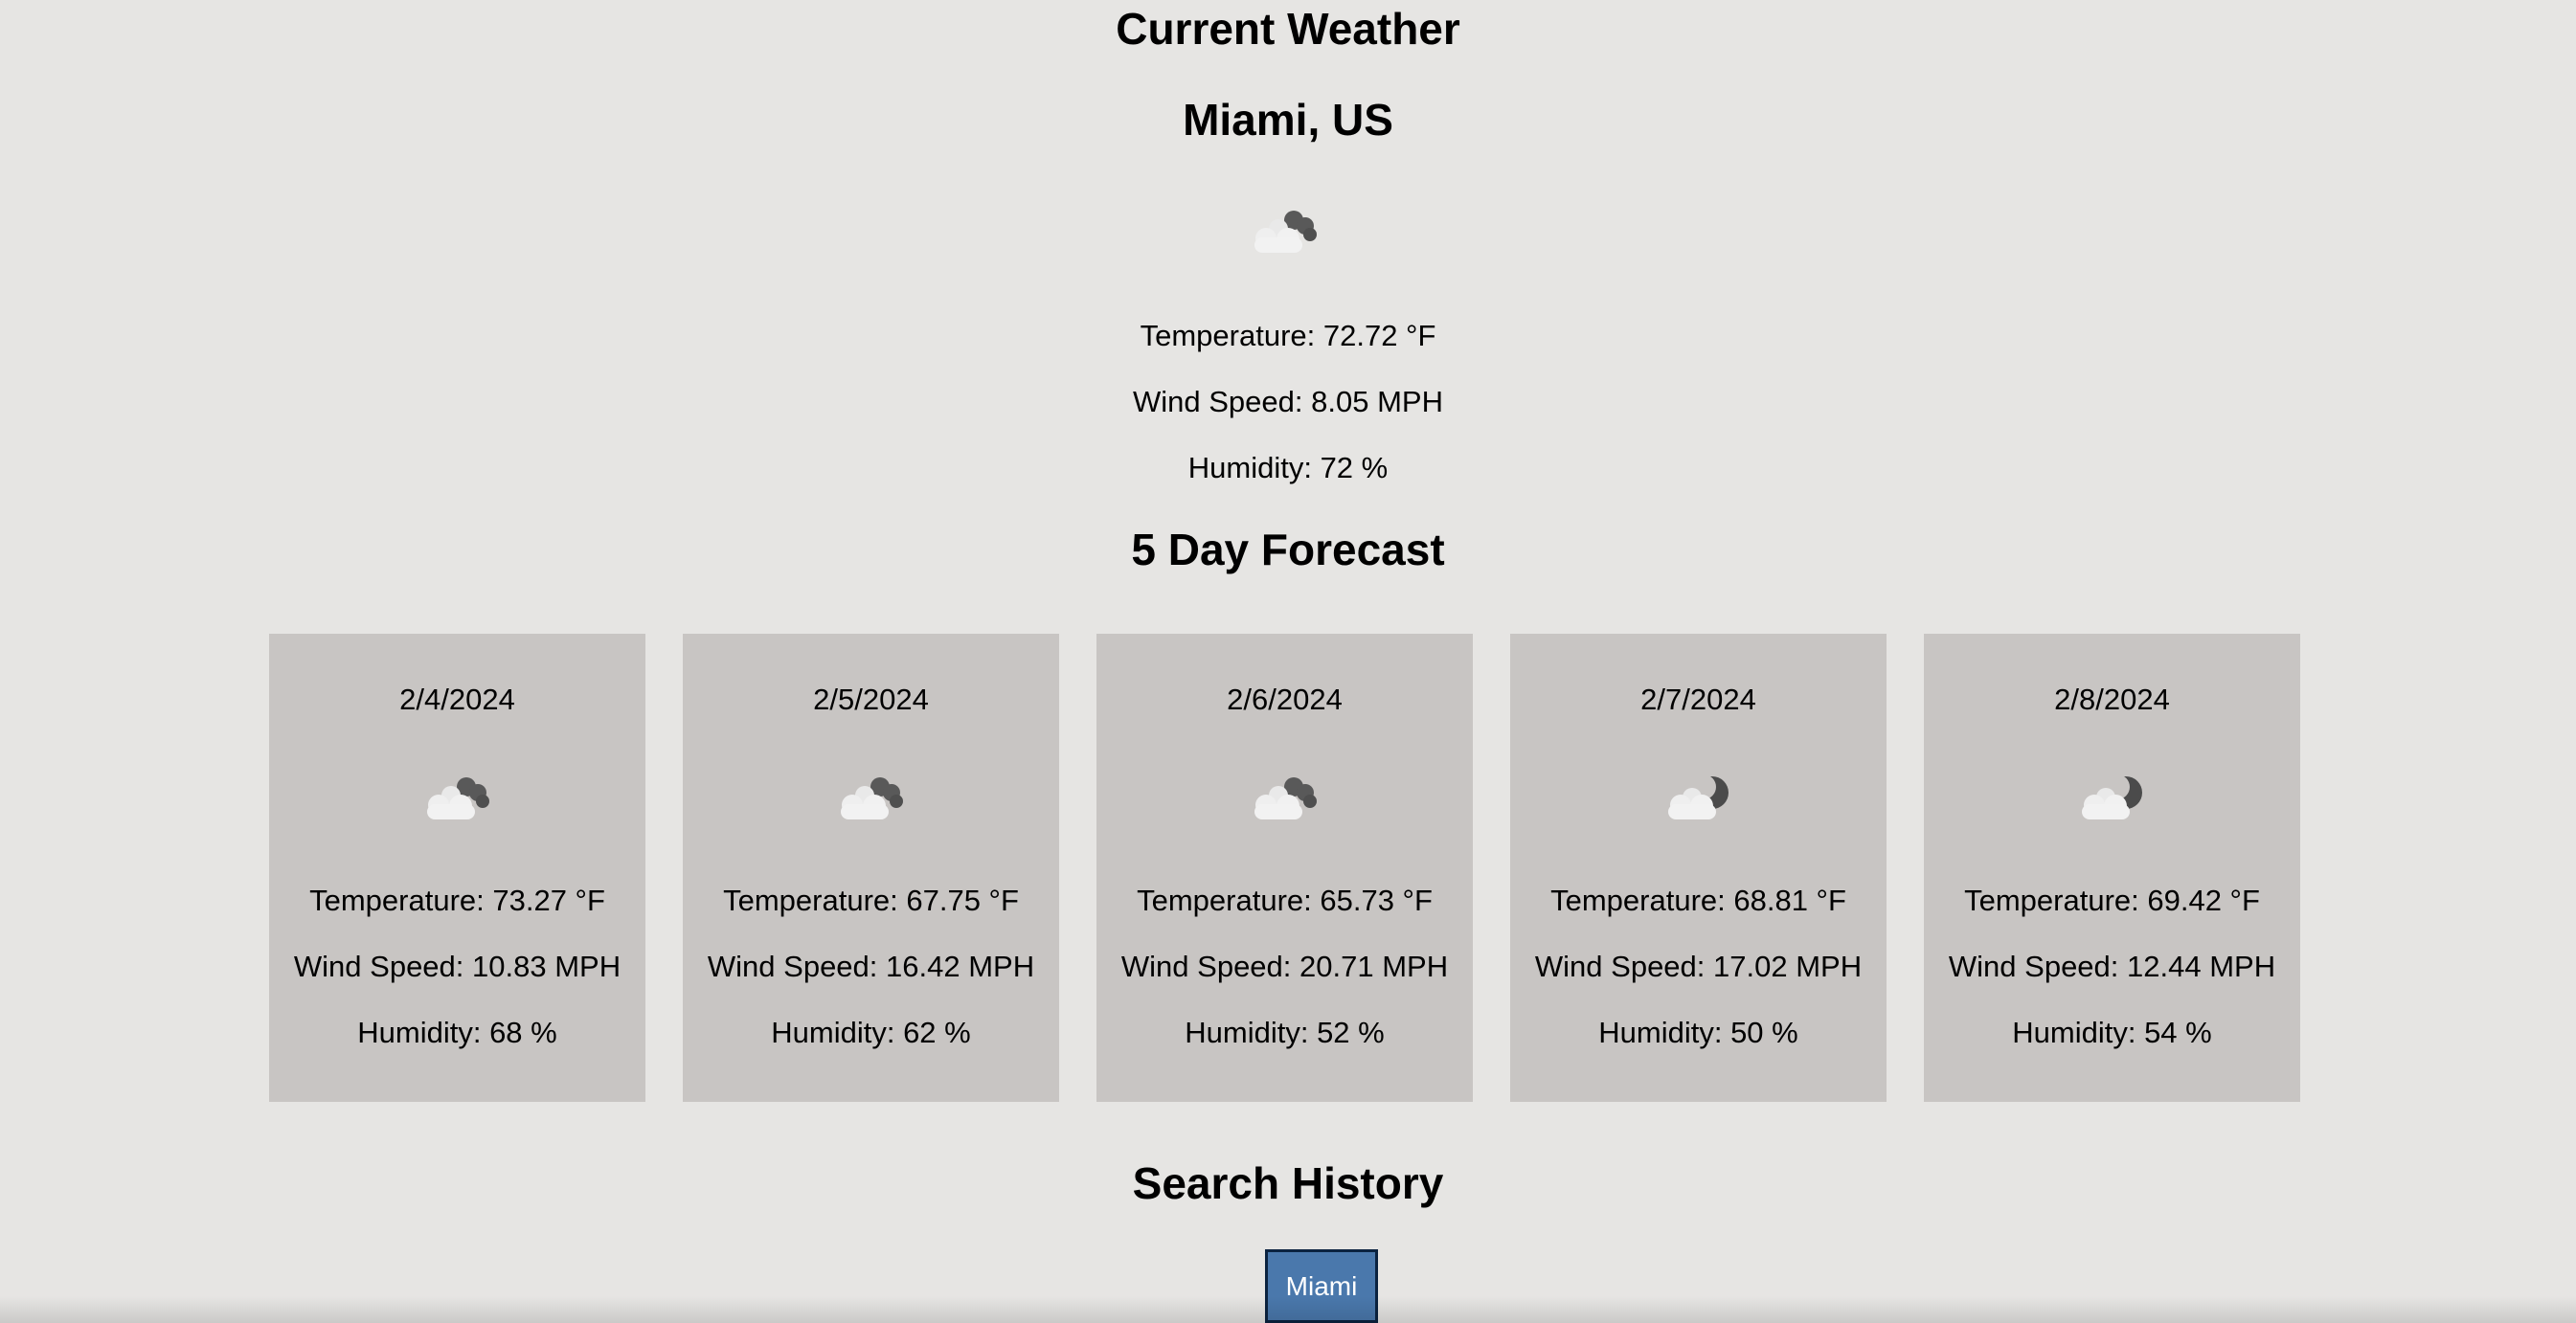 Image resolution: width=2576 pixels, height=1323 pixels. What do you see at coordinates (2112, 699) in the screenshot?
I see `forecast-date: 2/8/2024` at bounding box center [2112, 699].